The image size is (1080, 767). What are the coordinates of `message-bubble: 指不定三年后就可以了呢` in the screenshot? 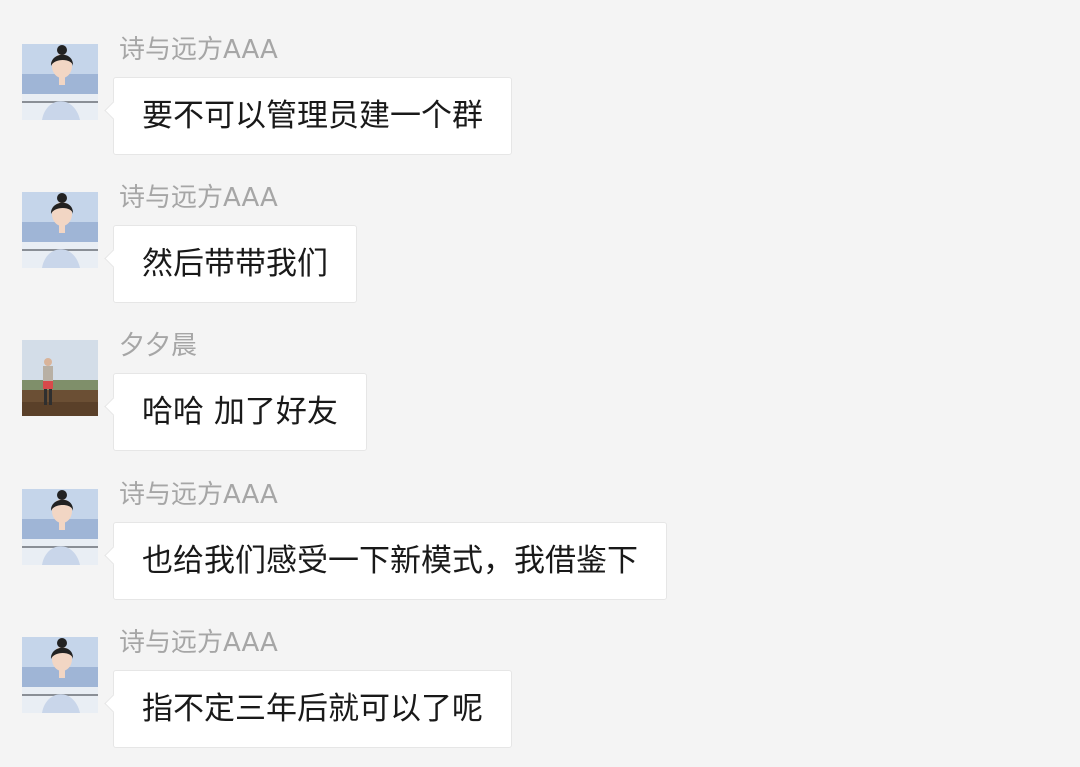 It's located at (312, 709).